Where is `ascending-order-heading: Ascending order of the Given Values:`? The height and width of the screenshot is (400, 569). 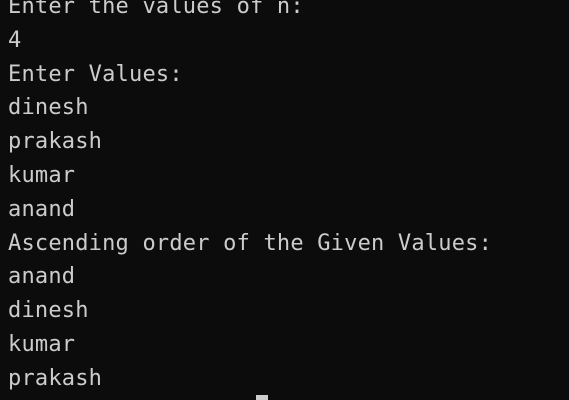
ascending-order-heading: Ascending order of the Given Values: is located at coordinates (250, 243).